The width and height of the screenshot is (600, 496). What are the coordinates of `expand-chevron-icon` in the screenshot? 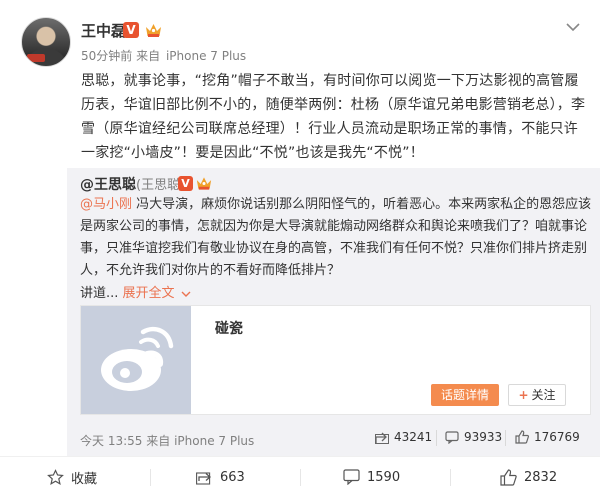 It's located at (186, 294).